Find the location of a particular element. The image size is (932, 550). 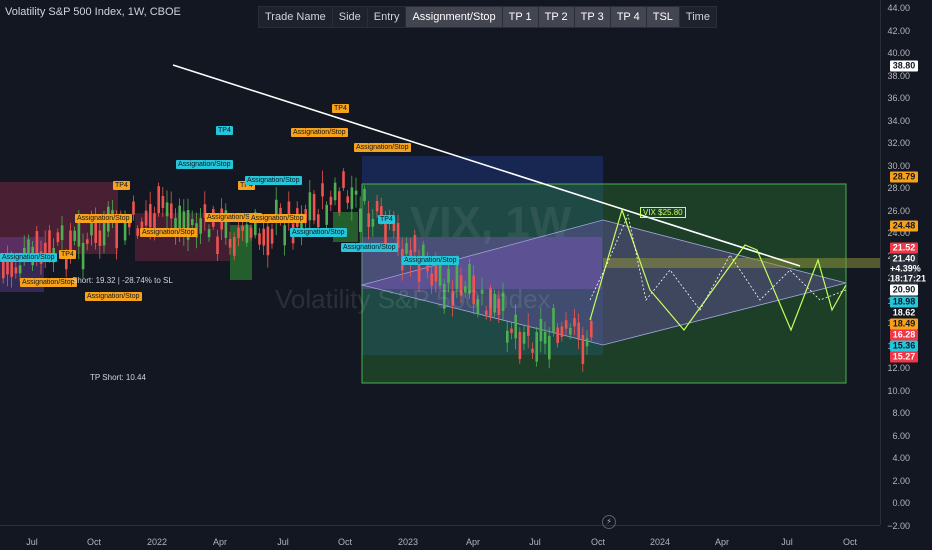

price-tick: 10.00 is located at coordinates (898, 390).